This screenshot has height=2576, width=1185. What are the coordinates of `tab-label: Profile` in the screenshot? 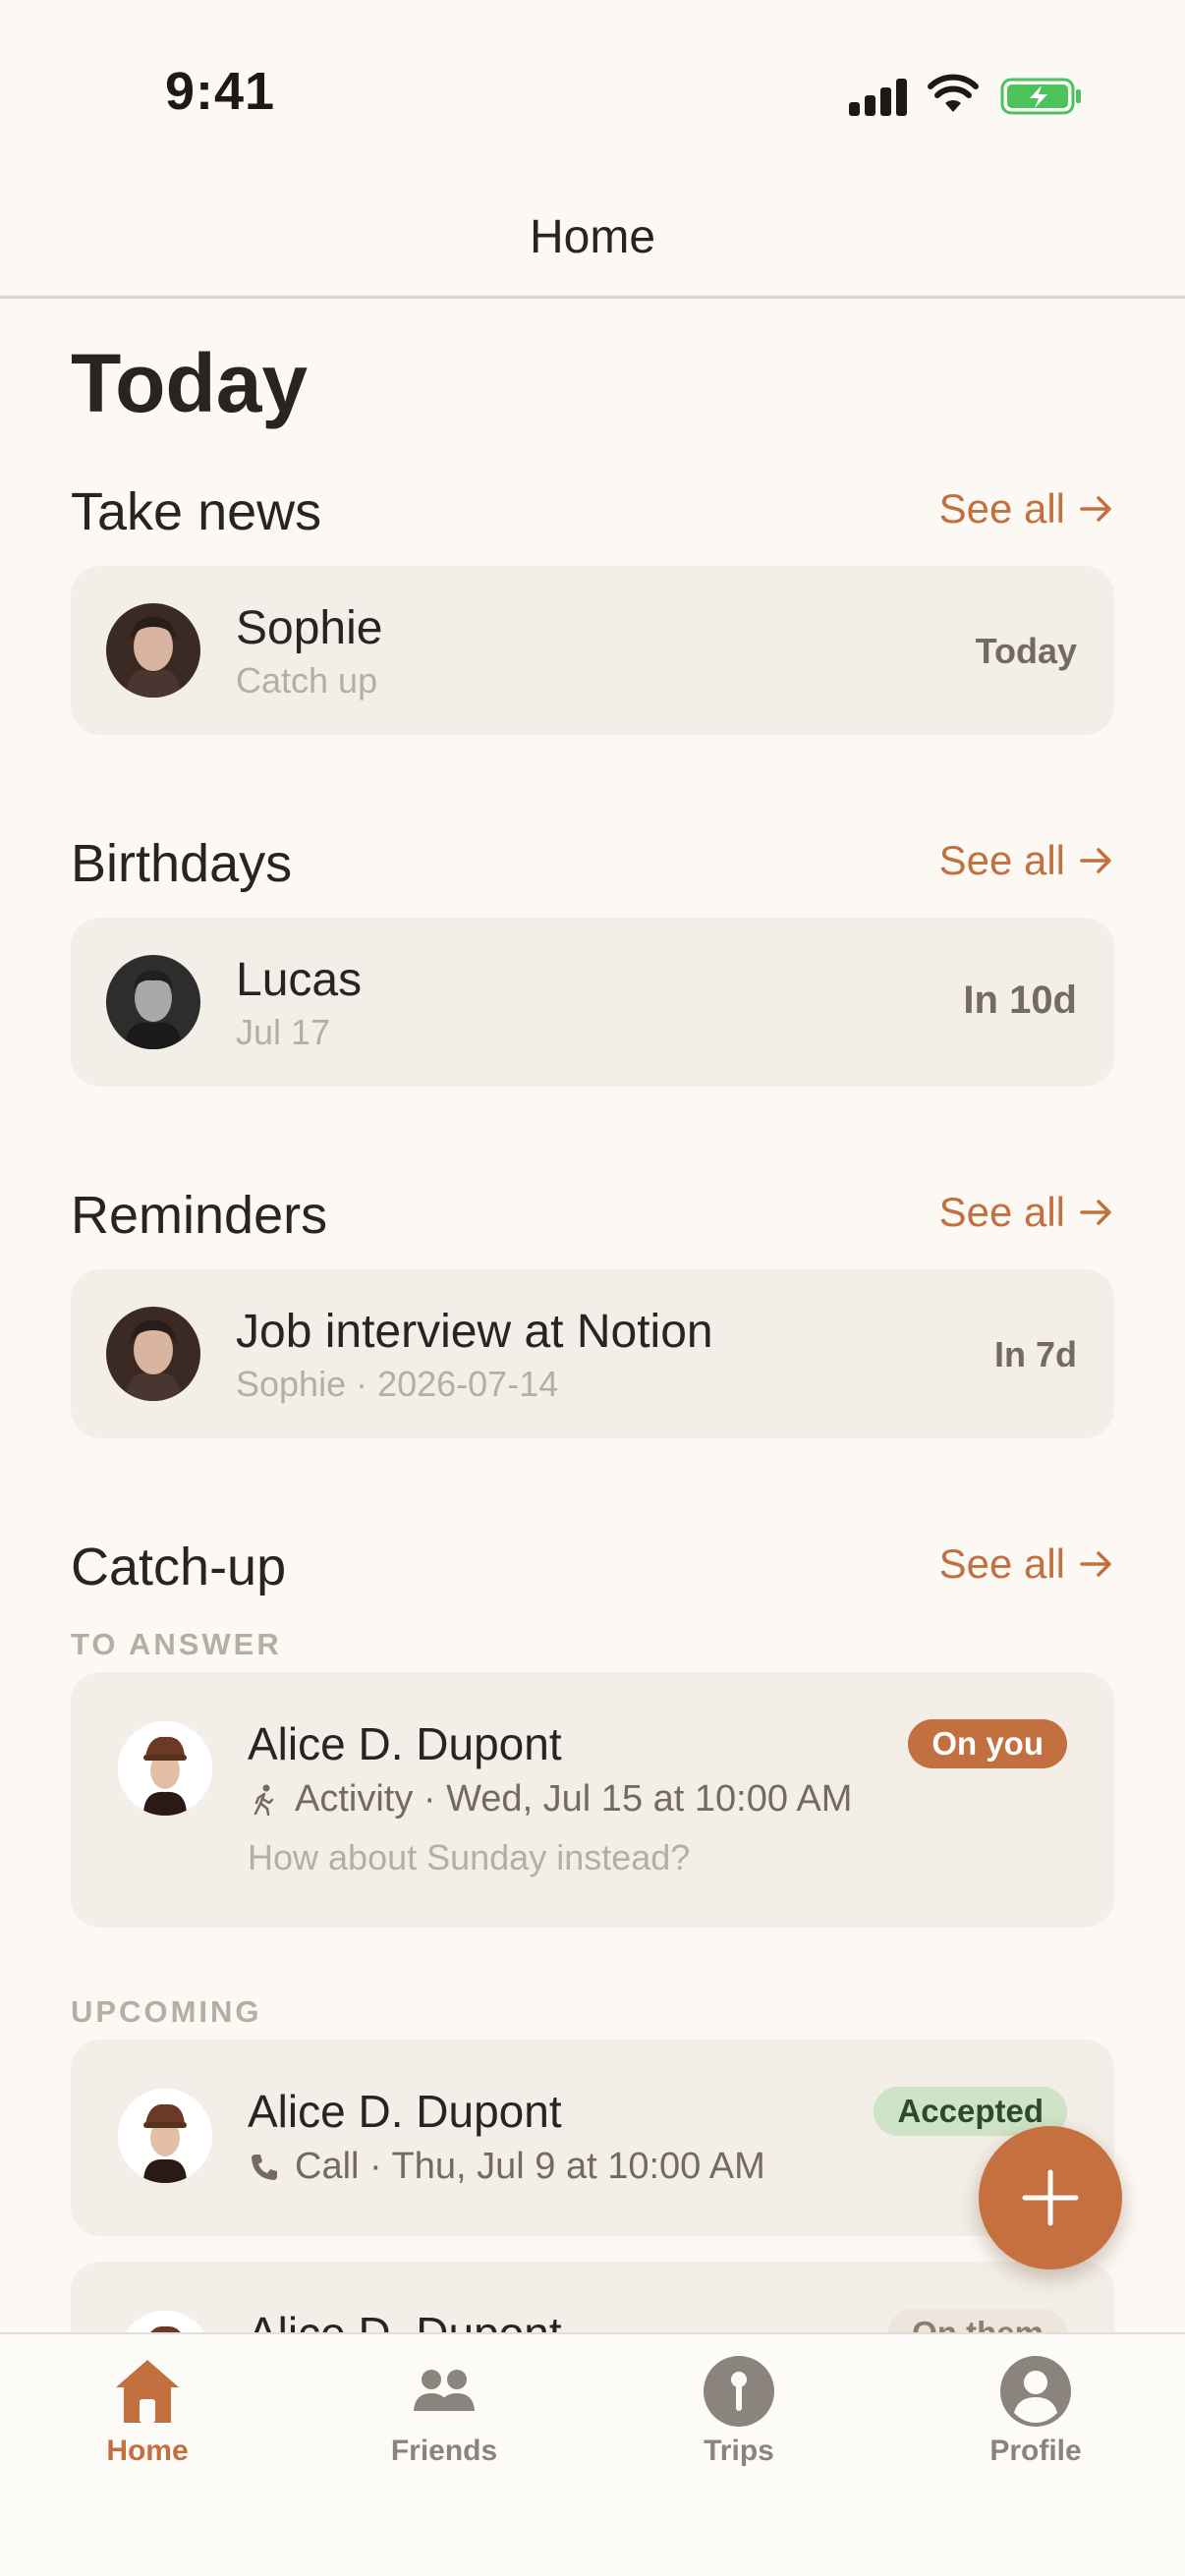 It's located at (1035, 2451).